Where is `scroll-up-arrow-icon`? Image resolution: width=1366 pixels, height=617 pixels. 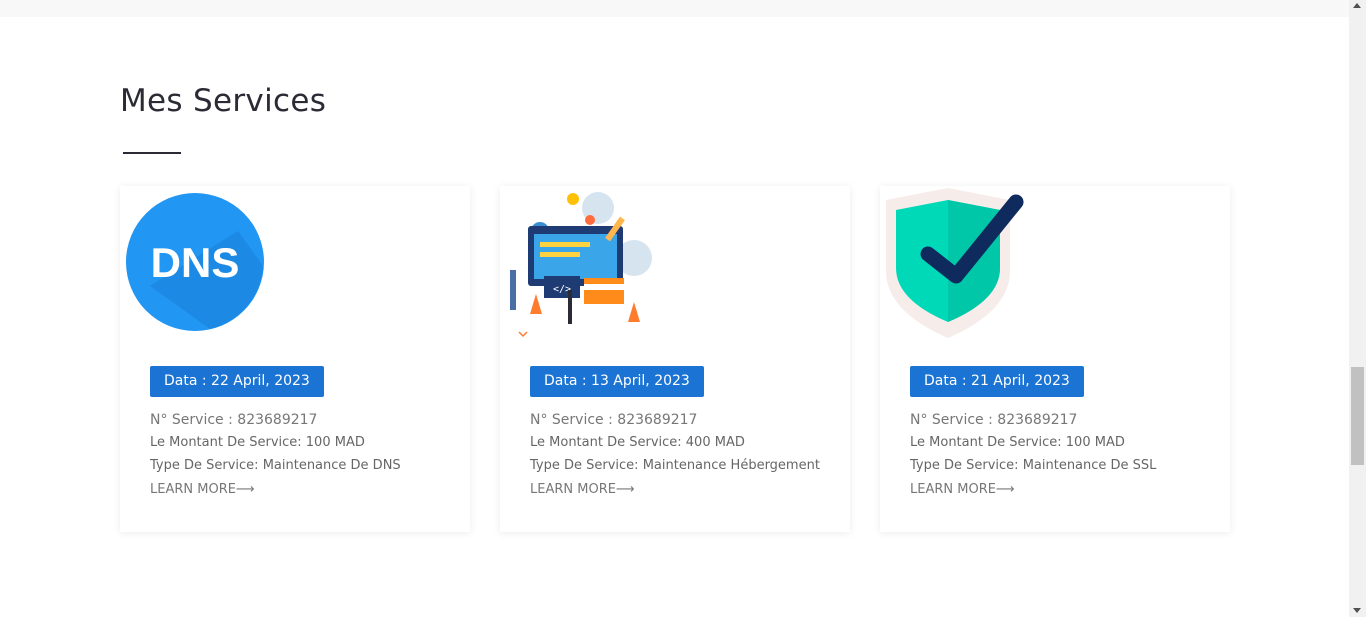
scroll-up-arrow-icon is located at coordinates (1357, 5).